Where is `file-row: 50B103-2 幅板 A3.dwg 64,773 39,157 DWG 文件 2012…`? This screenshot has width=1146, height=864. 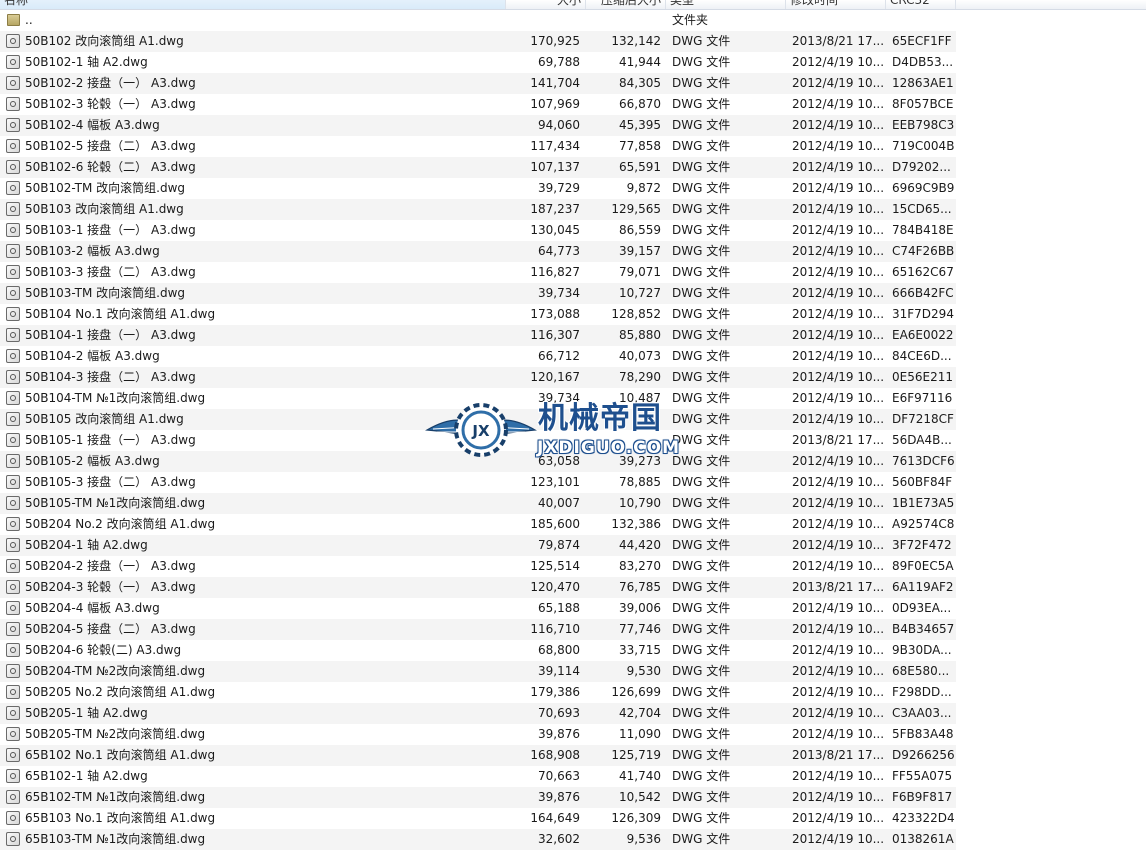
file-row: 50B103-2 幅板 A3.dwg 64,773 39,157 DWG 文件 2012… is located at coordinates (478, 251).